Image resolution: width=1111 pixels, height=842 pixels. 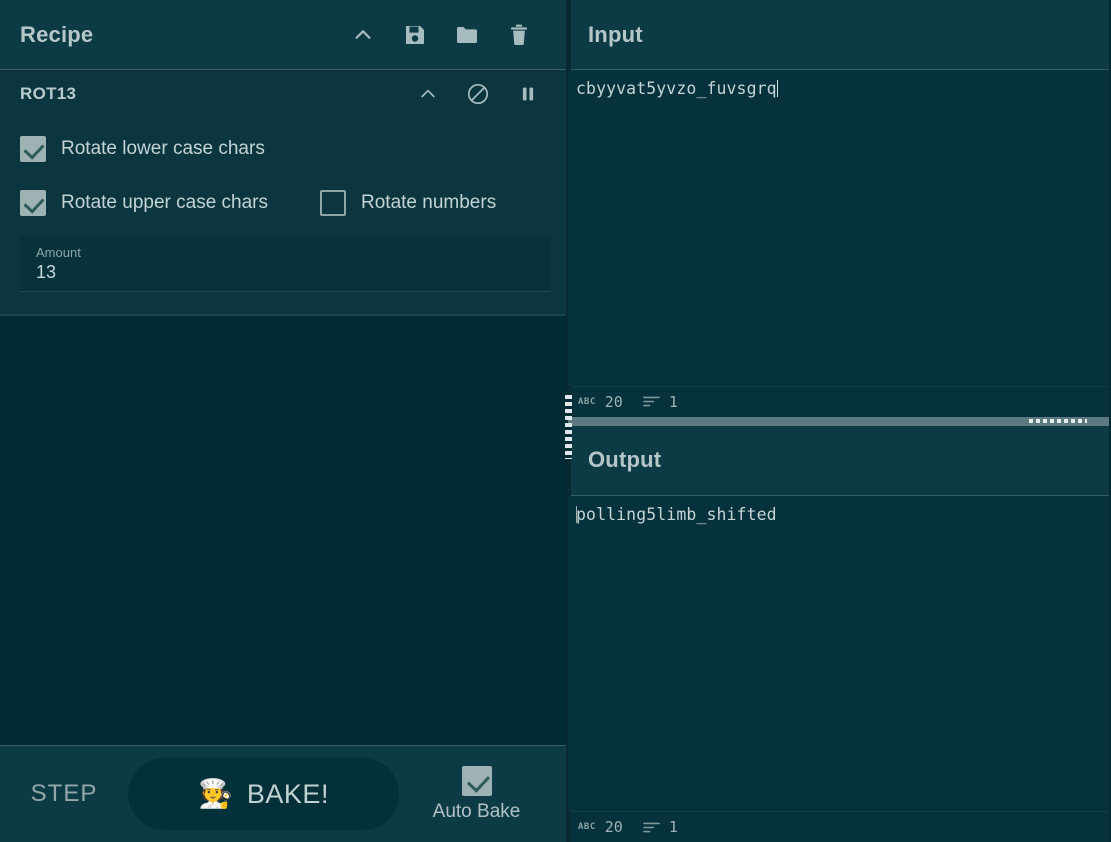 I want to click on input-title-bar: Input, so click(x=838, y=35).